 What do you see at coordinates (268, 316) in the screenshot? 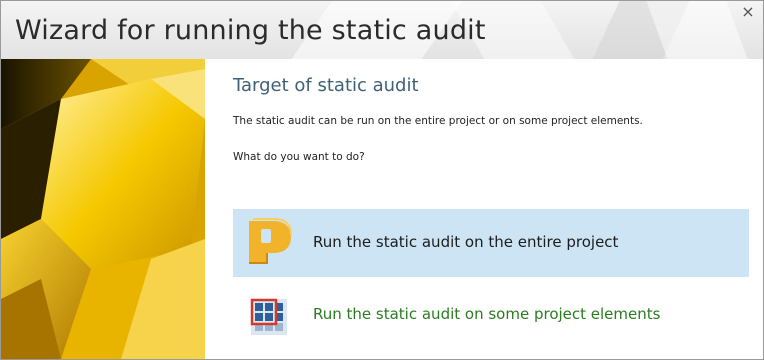
I see `elements-grid-icon` at bounding box center [268, 316].